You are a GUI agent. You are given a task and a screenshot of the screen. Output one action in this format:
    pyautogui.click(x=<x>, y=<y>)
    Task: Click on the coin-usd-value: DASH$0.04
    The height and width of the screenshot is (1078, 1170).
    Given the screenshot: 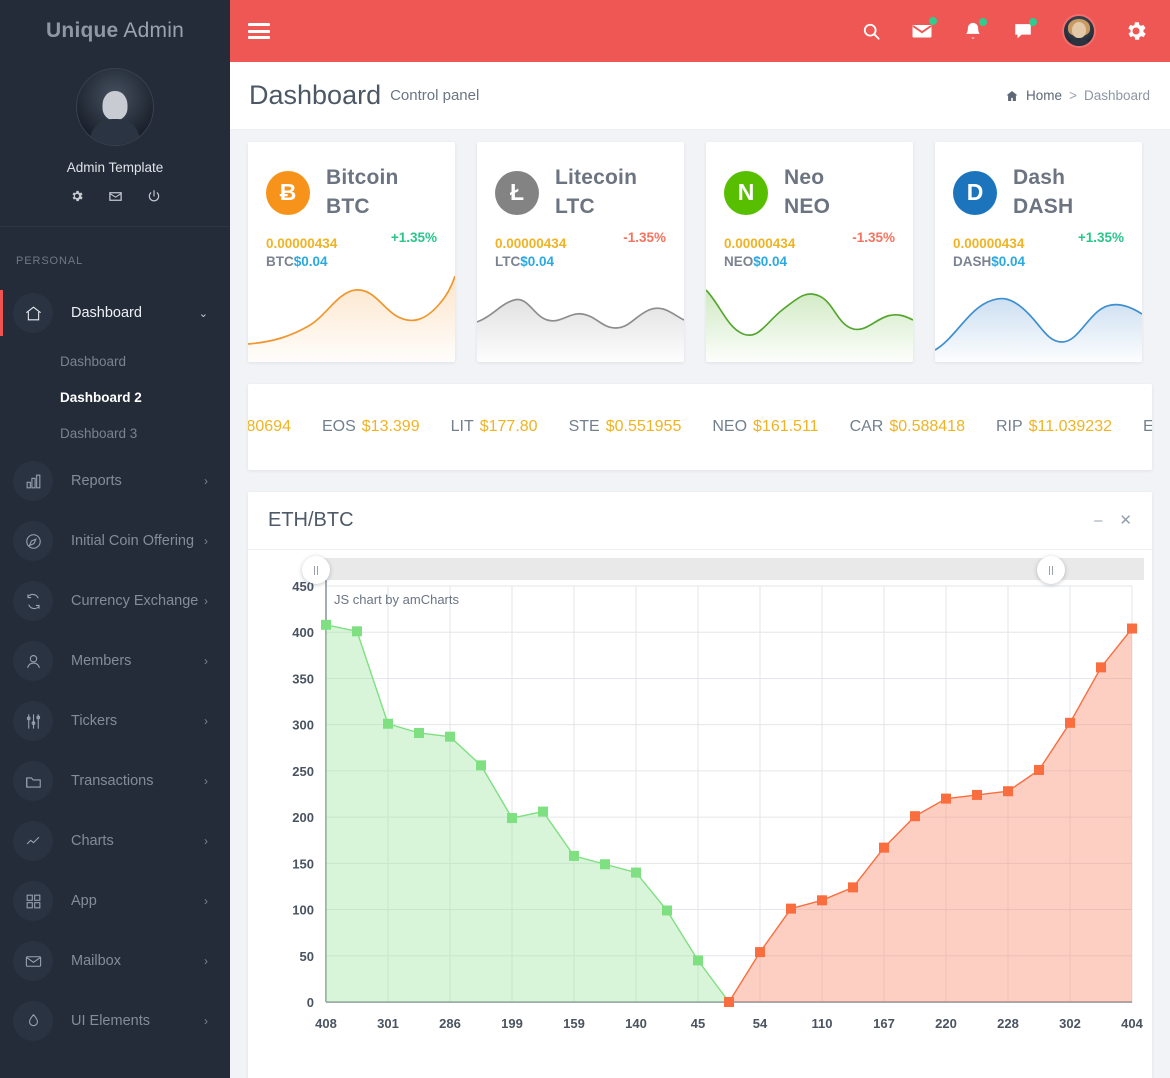 What is the action you would take?
    pyautogui.click(x=989, y=261)
    